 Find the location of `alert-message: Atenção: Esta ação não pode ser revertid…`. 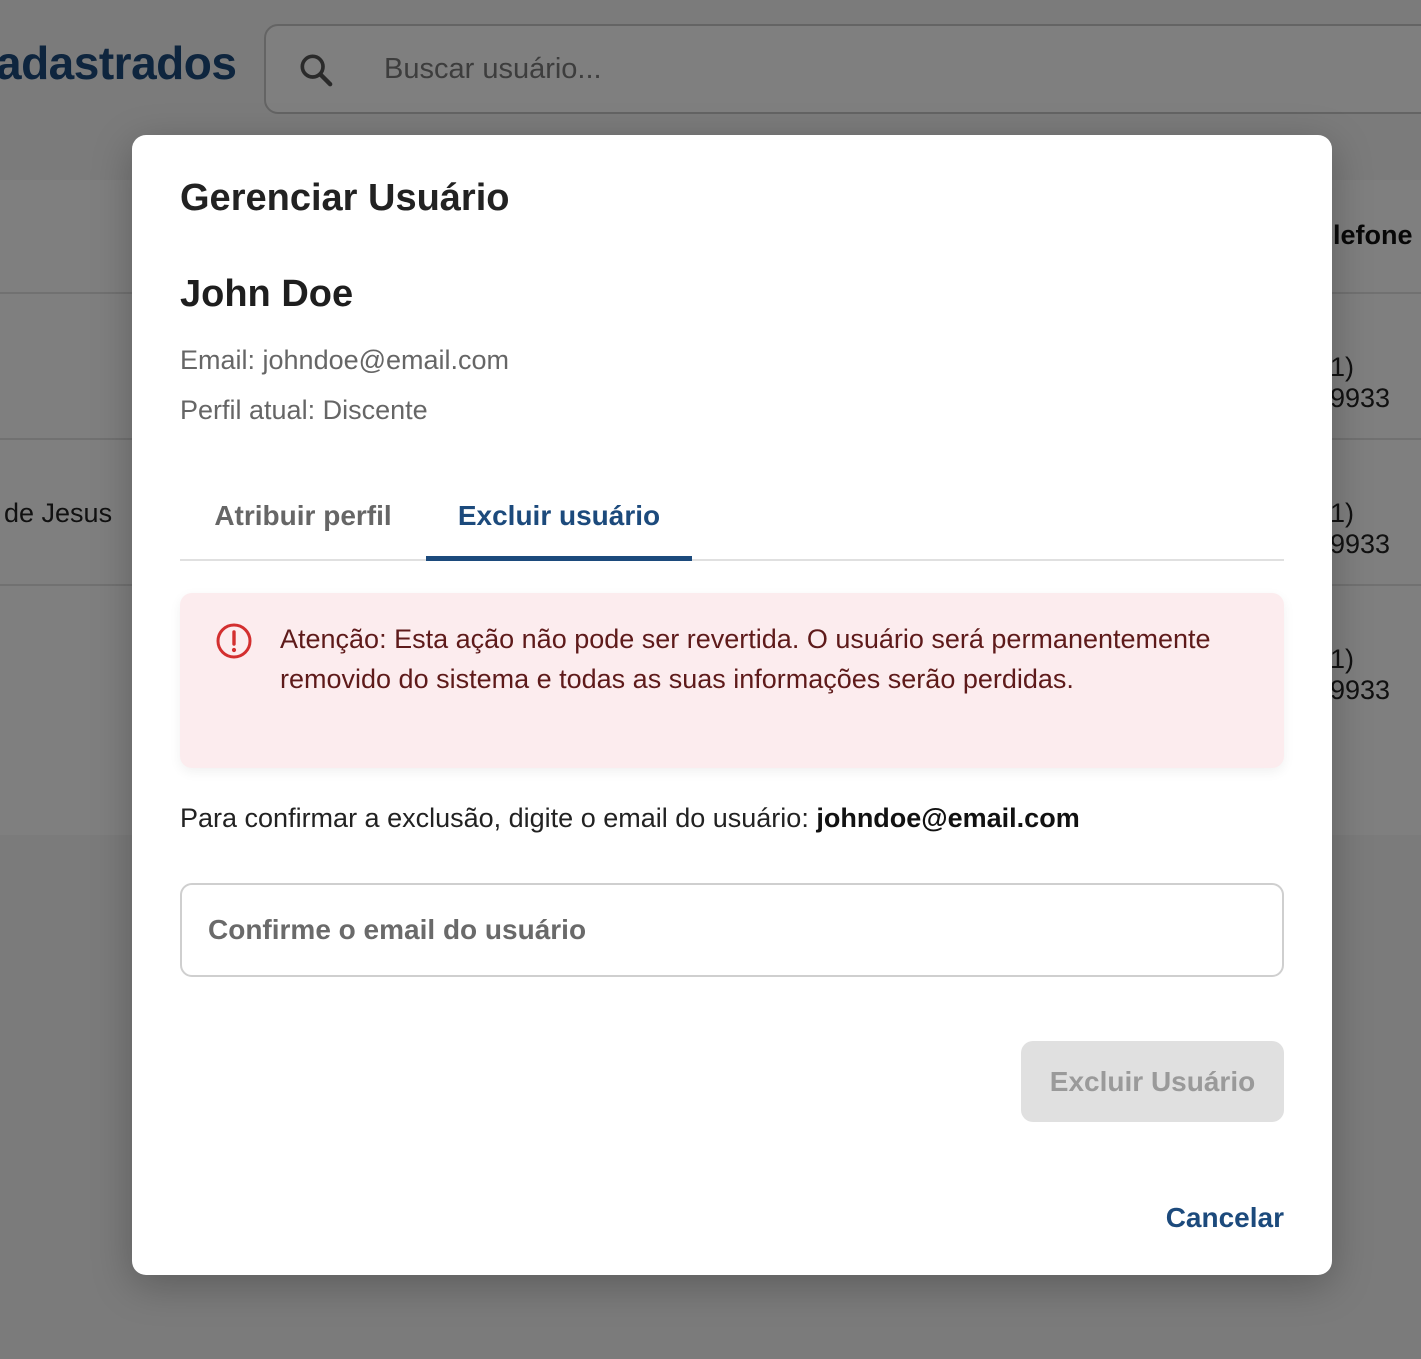

alert-message: Atenção: Esta ação não pode ser revertid… is located at coordinates (745, 659).